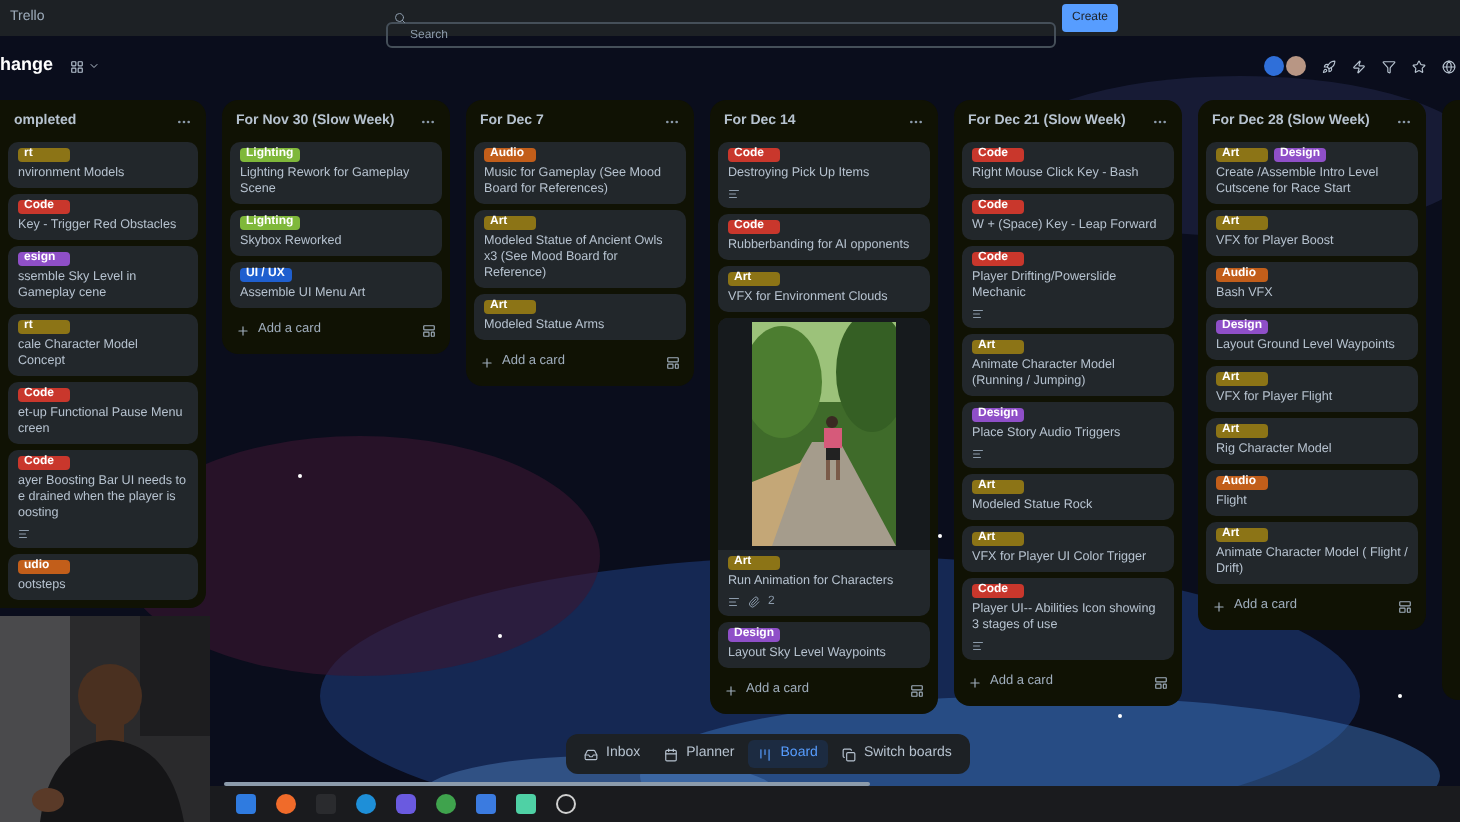 This screenshot has height=822, width=1460. What do you see at coordinates (400, 18) in the screenshot?
I see `search-icon` at bounding box center [400, 18].